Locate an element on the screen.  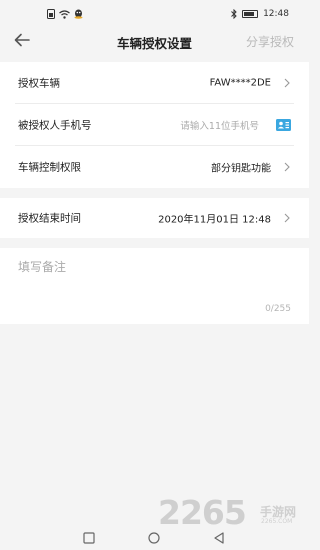
vehicle-row: 授权车辆 FAW****2DE is located at coordinates (154, 83).